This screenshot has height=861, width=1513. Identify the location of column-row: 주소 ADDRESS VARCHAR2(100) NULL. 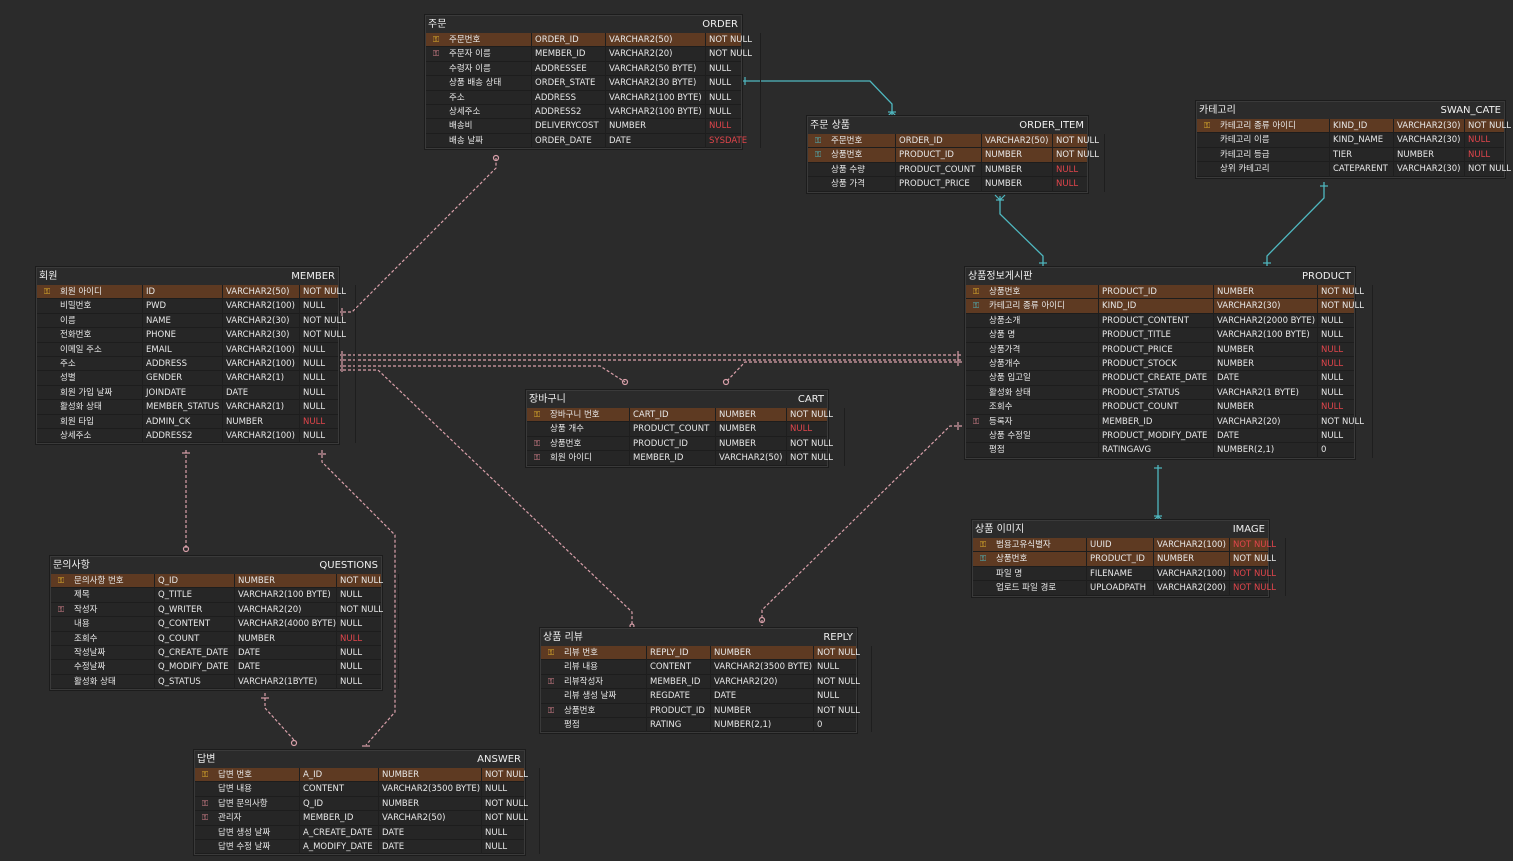
(196, 364).